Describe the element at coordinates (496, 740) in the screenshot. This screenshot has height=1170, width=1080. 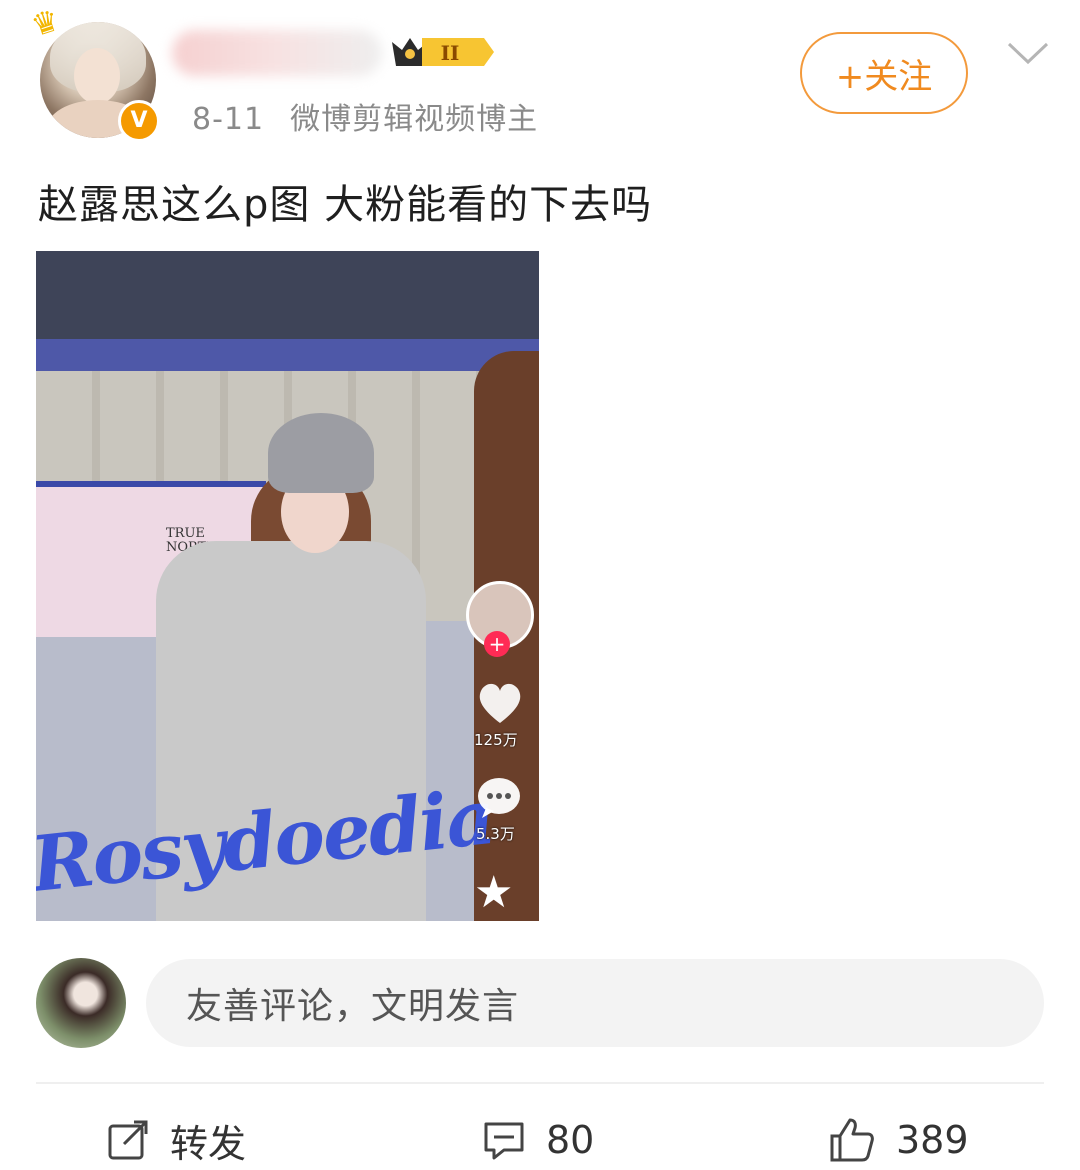
I see `likes-count: 125万` at that location.